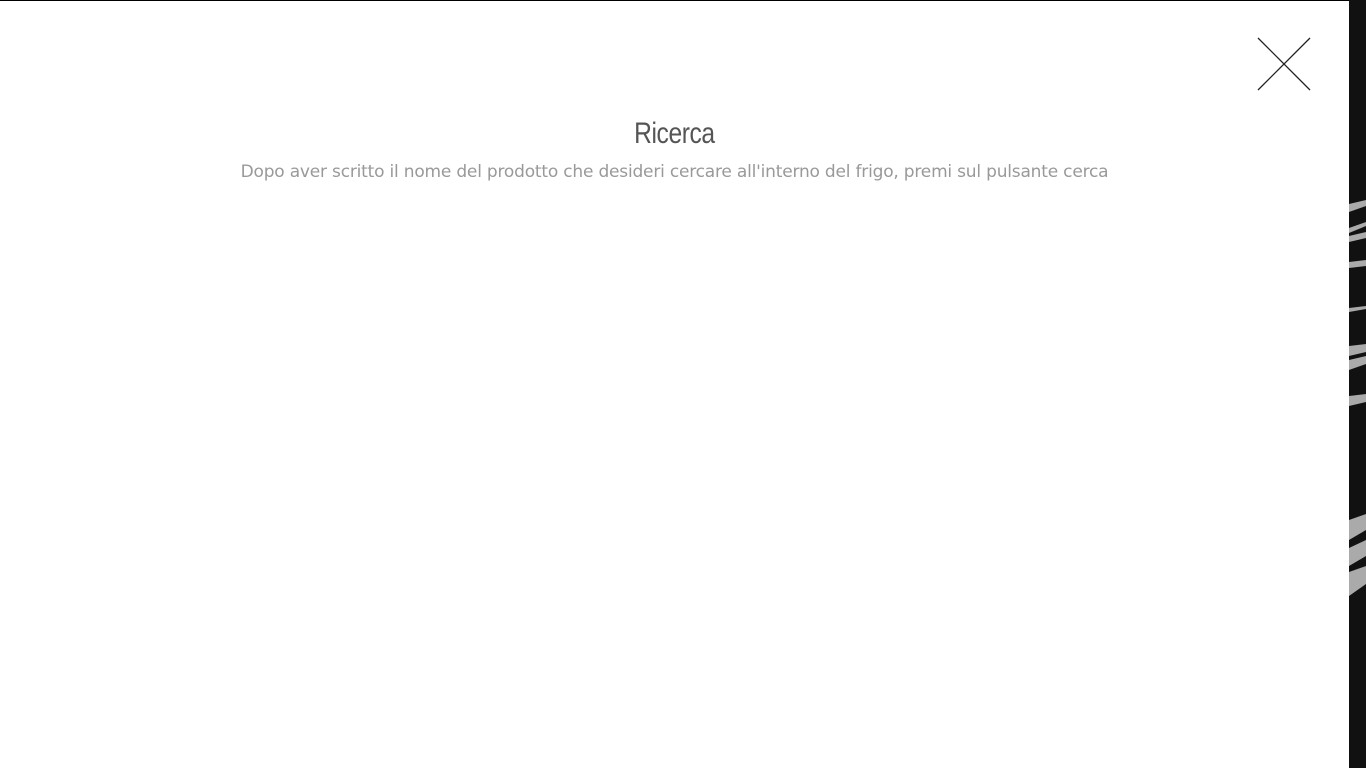  I want to click on background-image-strip, so click(1357, 384).